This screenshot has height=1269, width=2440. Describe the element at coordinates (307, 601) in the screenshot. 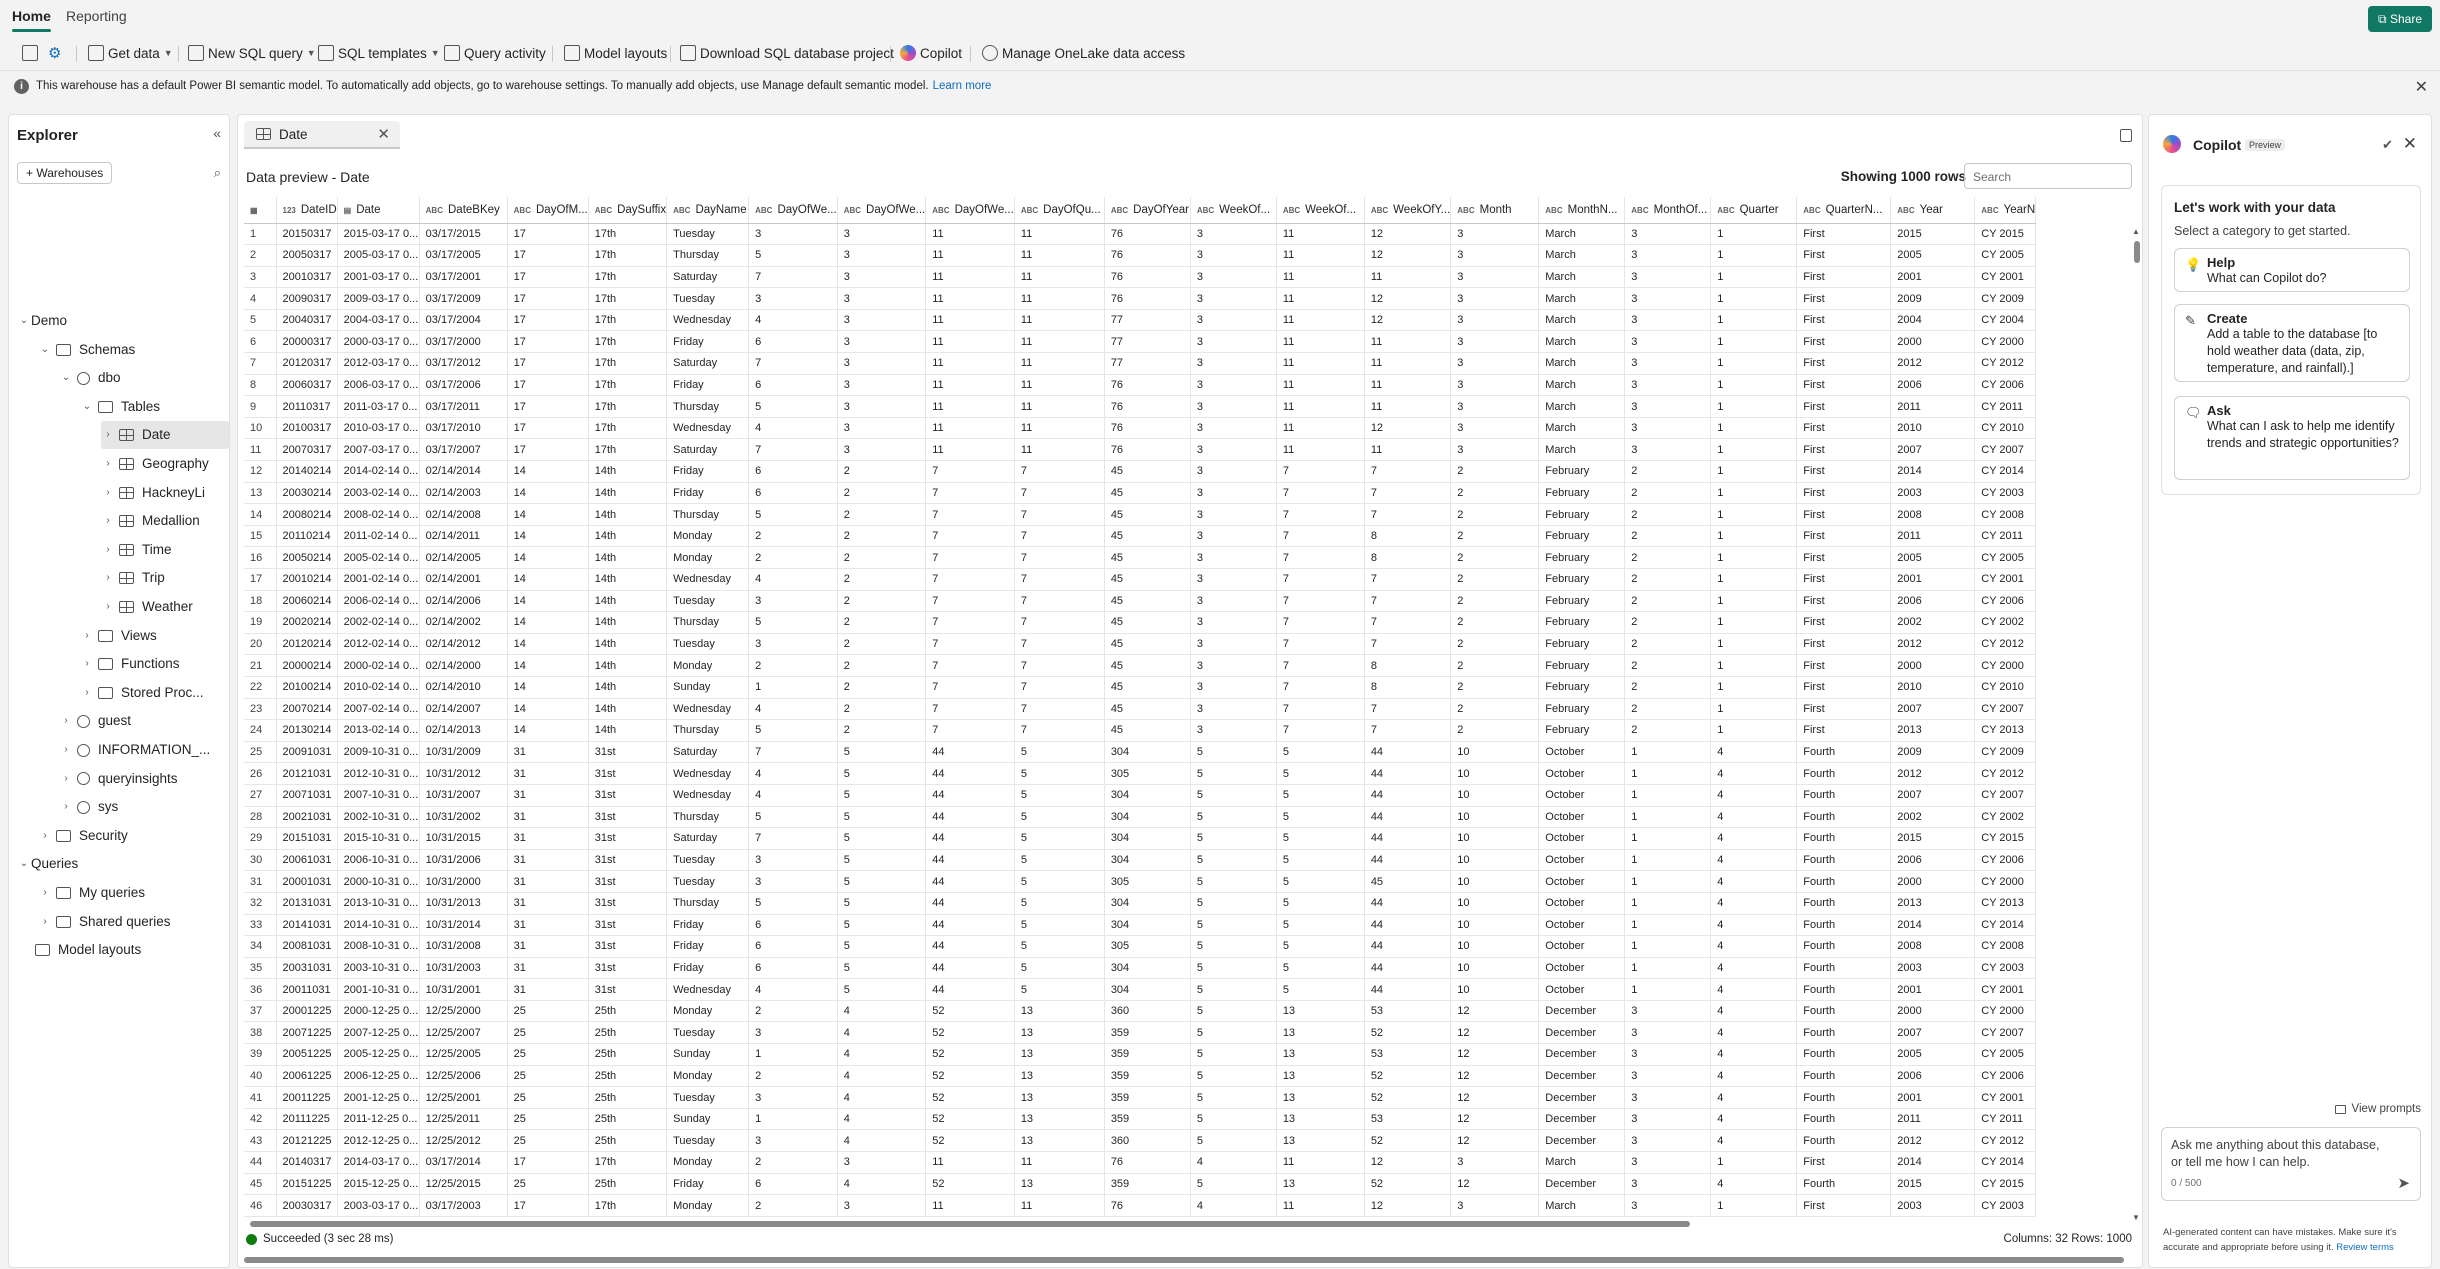

I see `table-cell: 20060214` at that location.